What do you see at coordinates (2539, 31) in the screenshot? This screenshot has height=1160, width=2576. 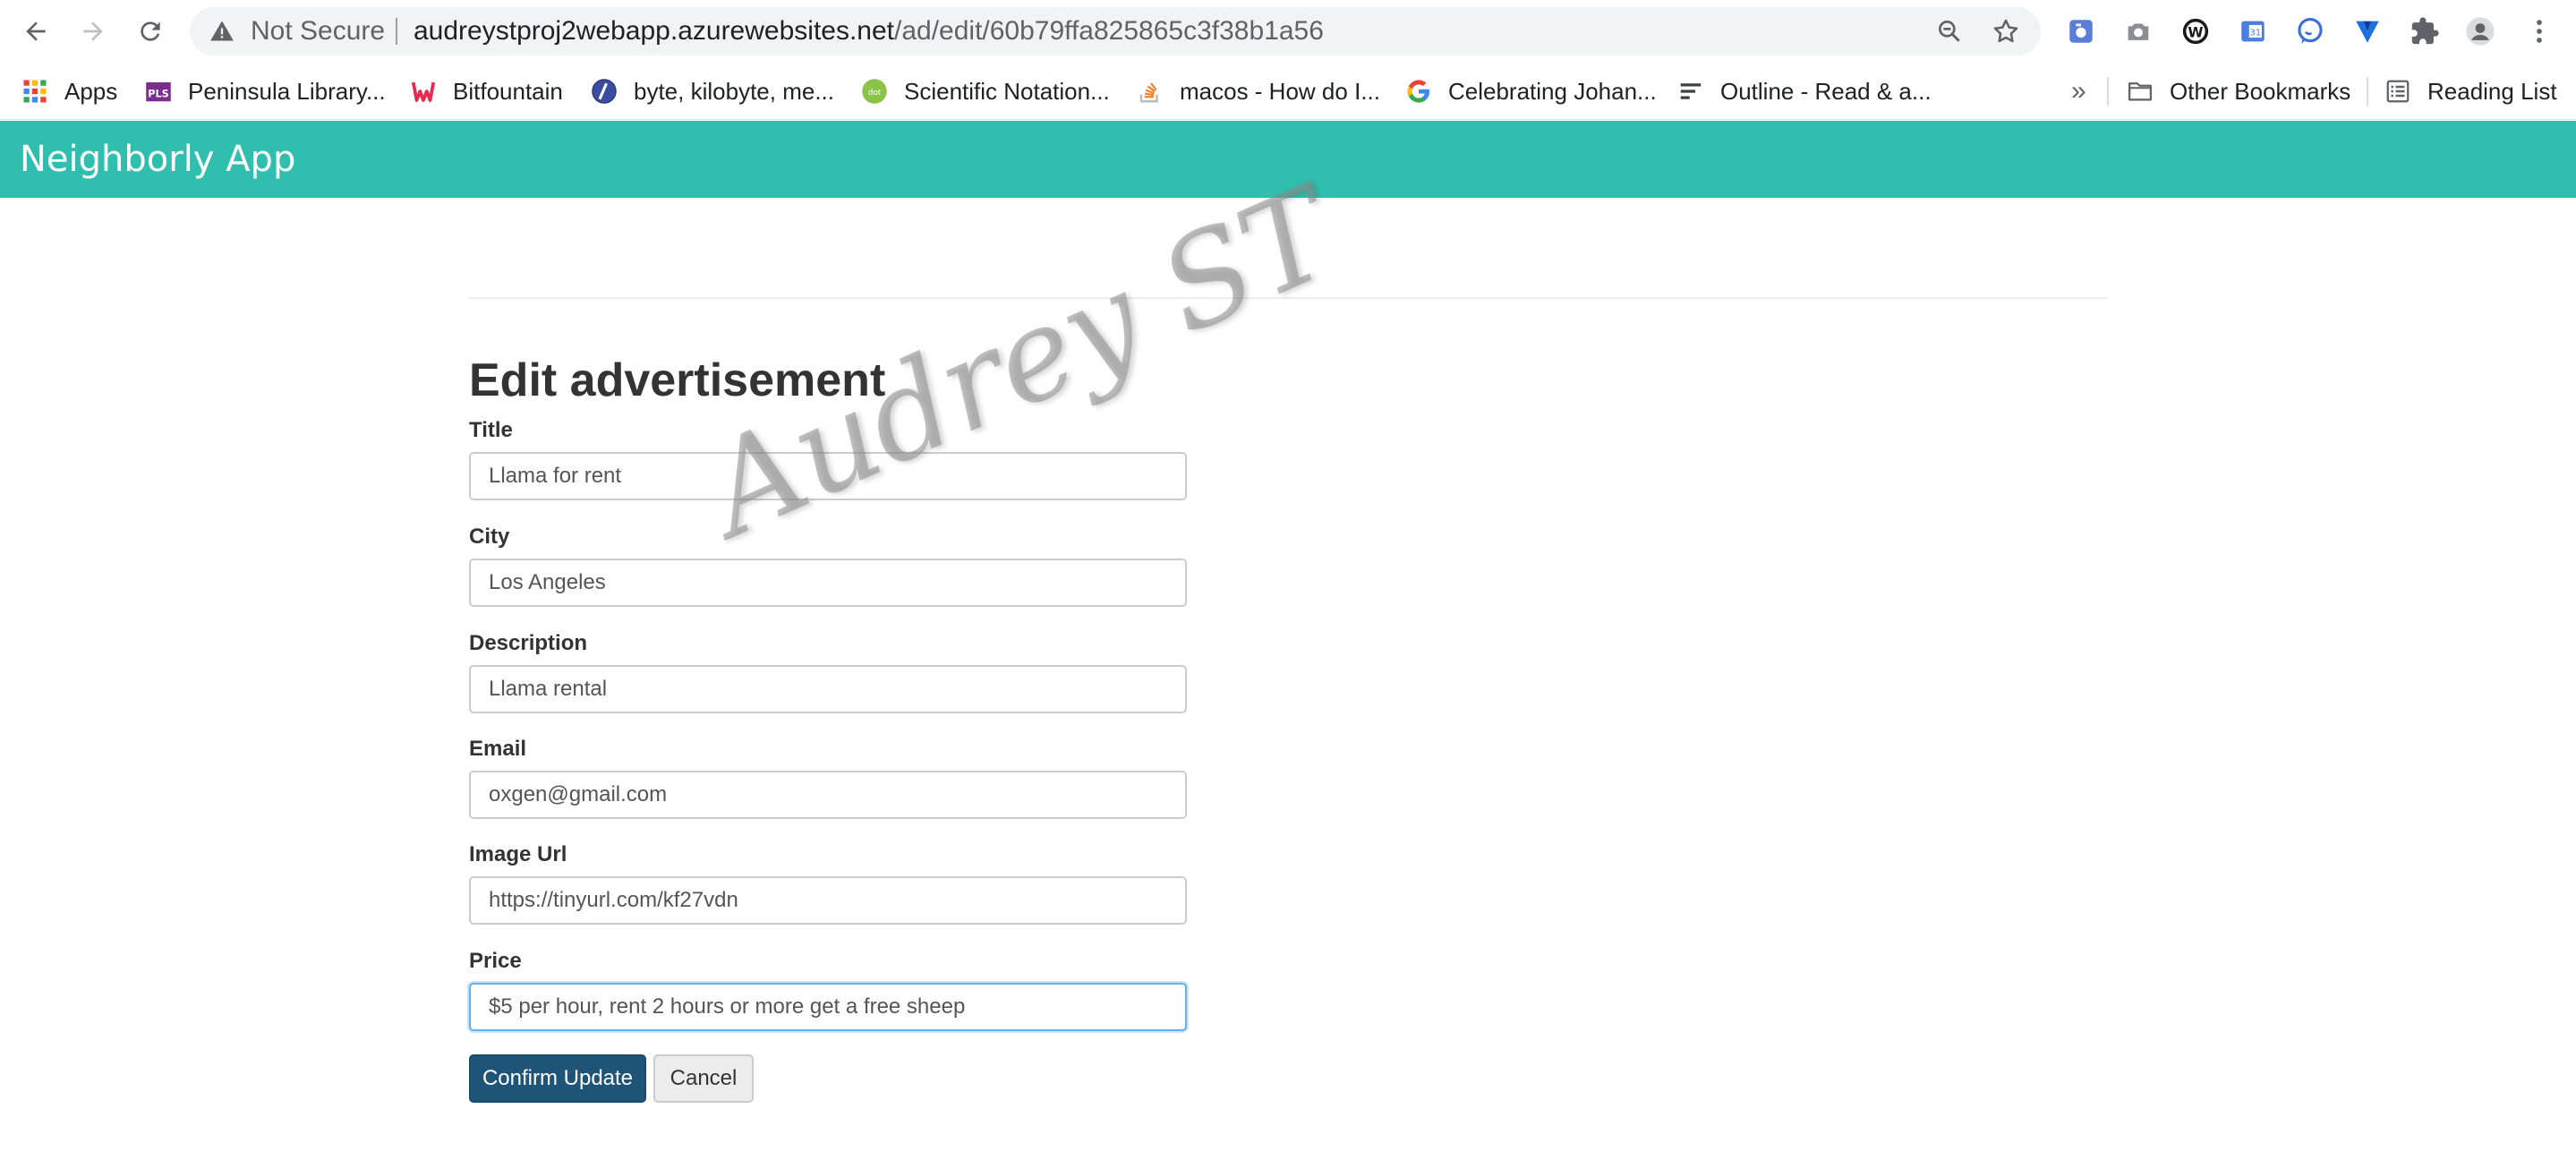 I see `more-vert-icon` at bounding box center [2539, 31].